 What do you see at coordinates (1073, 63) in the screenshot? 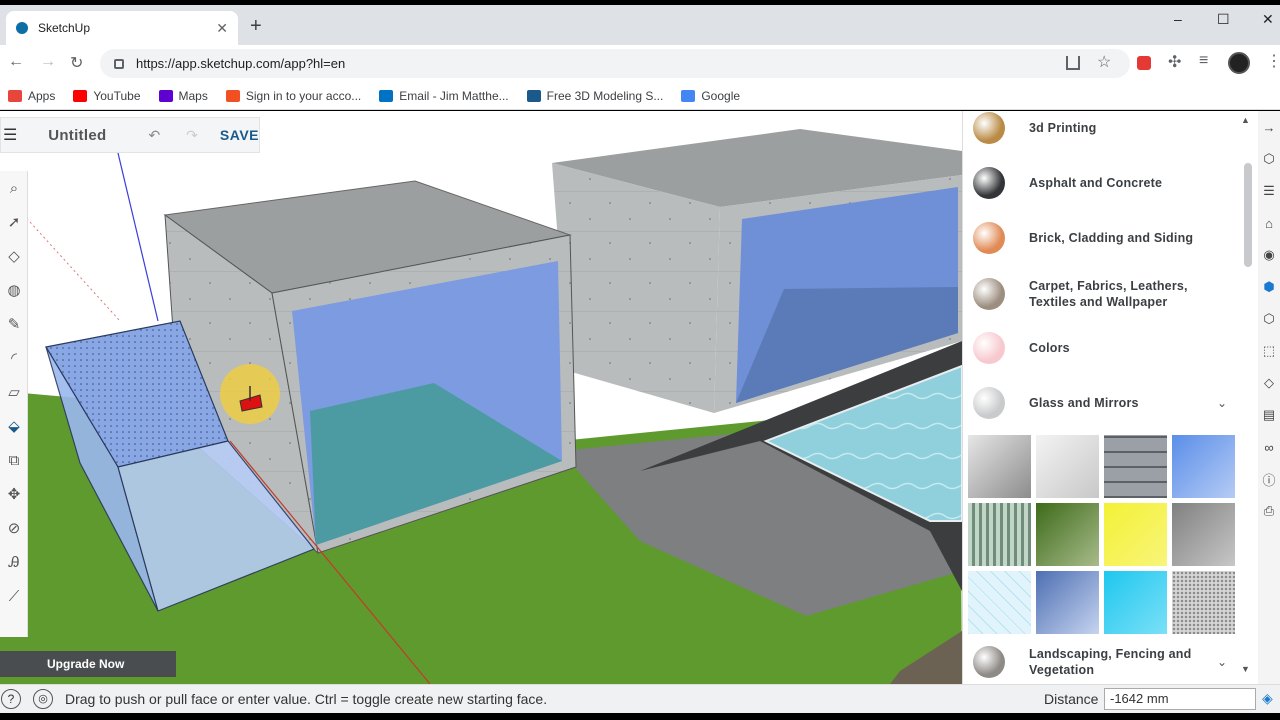
I see `install-app-icon` at bounding box center [1073, 63].